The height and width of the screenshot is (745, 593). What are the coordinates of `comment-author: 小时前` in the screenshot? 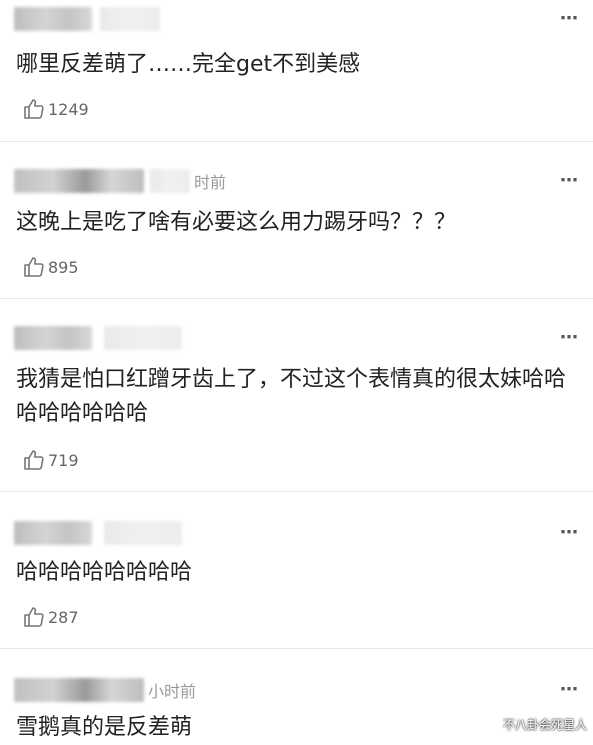 It's located at (105, 690).